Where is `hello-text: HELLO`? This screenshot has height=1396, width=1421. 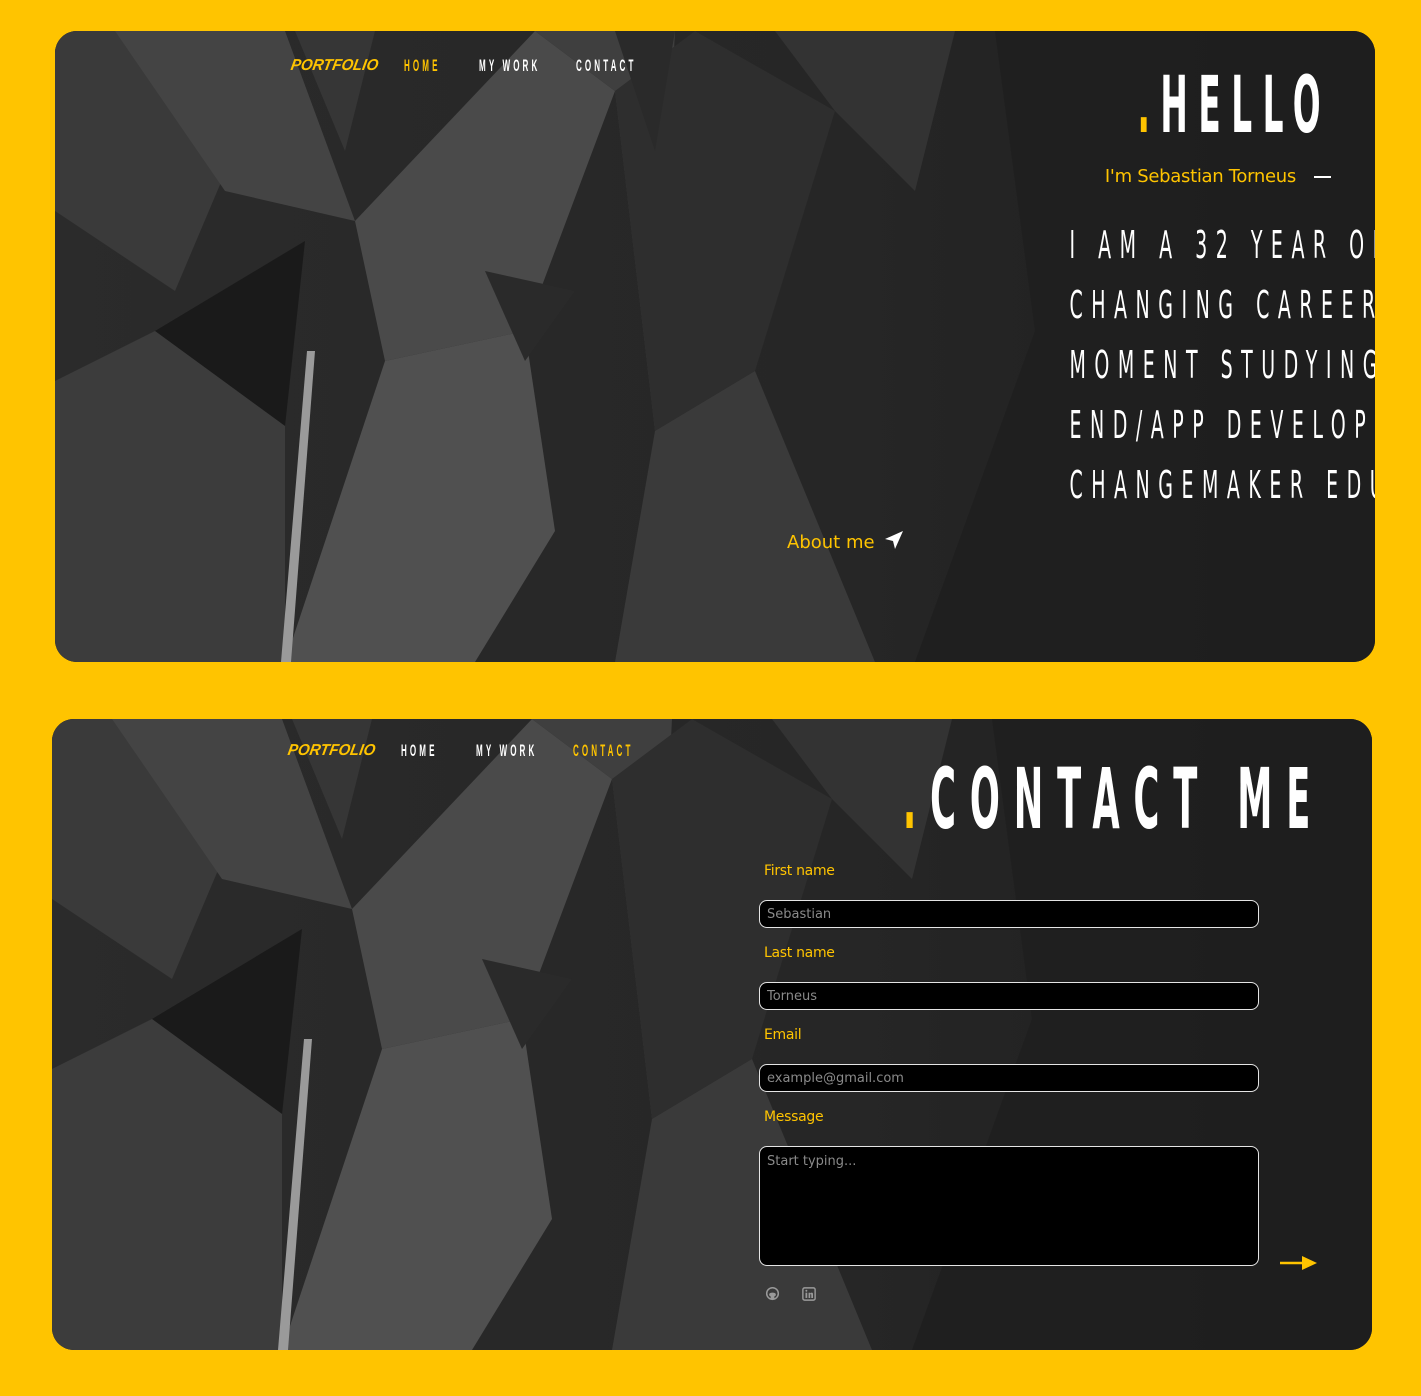
hello-text: HELLO is located at coordinates (1245, 106).